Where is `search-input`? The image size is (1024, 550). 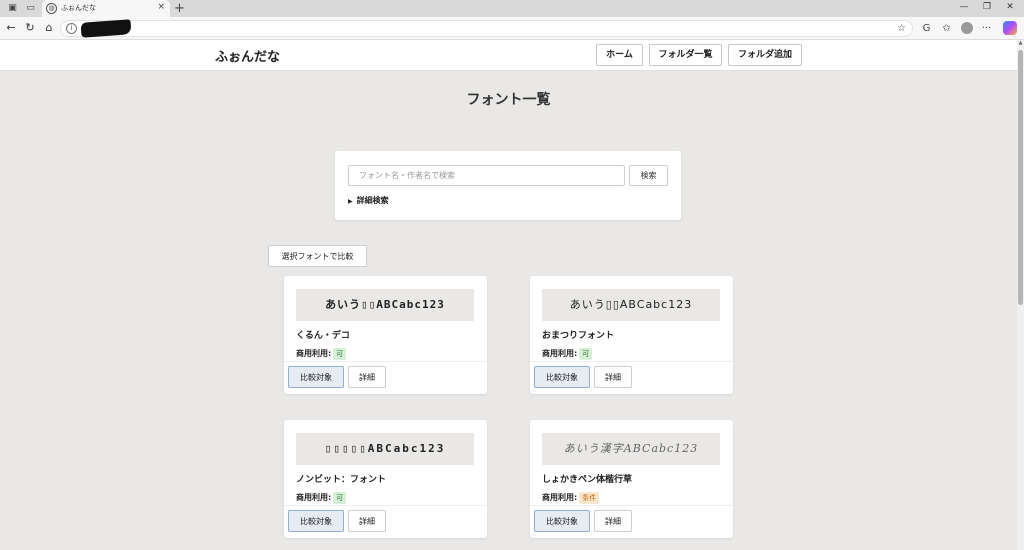 search-input is located at coordinates (486, 175).